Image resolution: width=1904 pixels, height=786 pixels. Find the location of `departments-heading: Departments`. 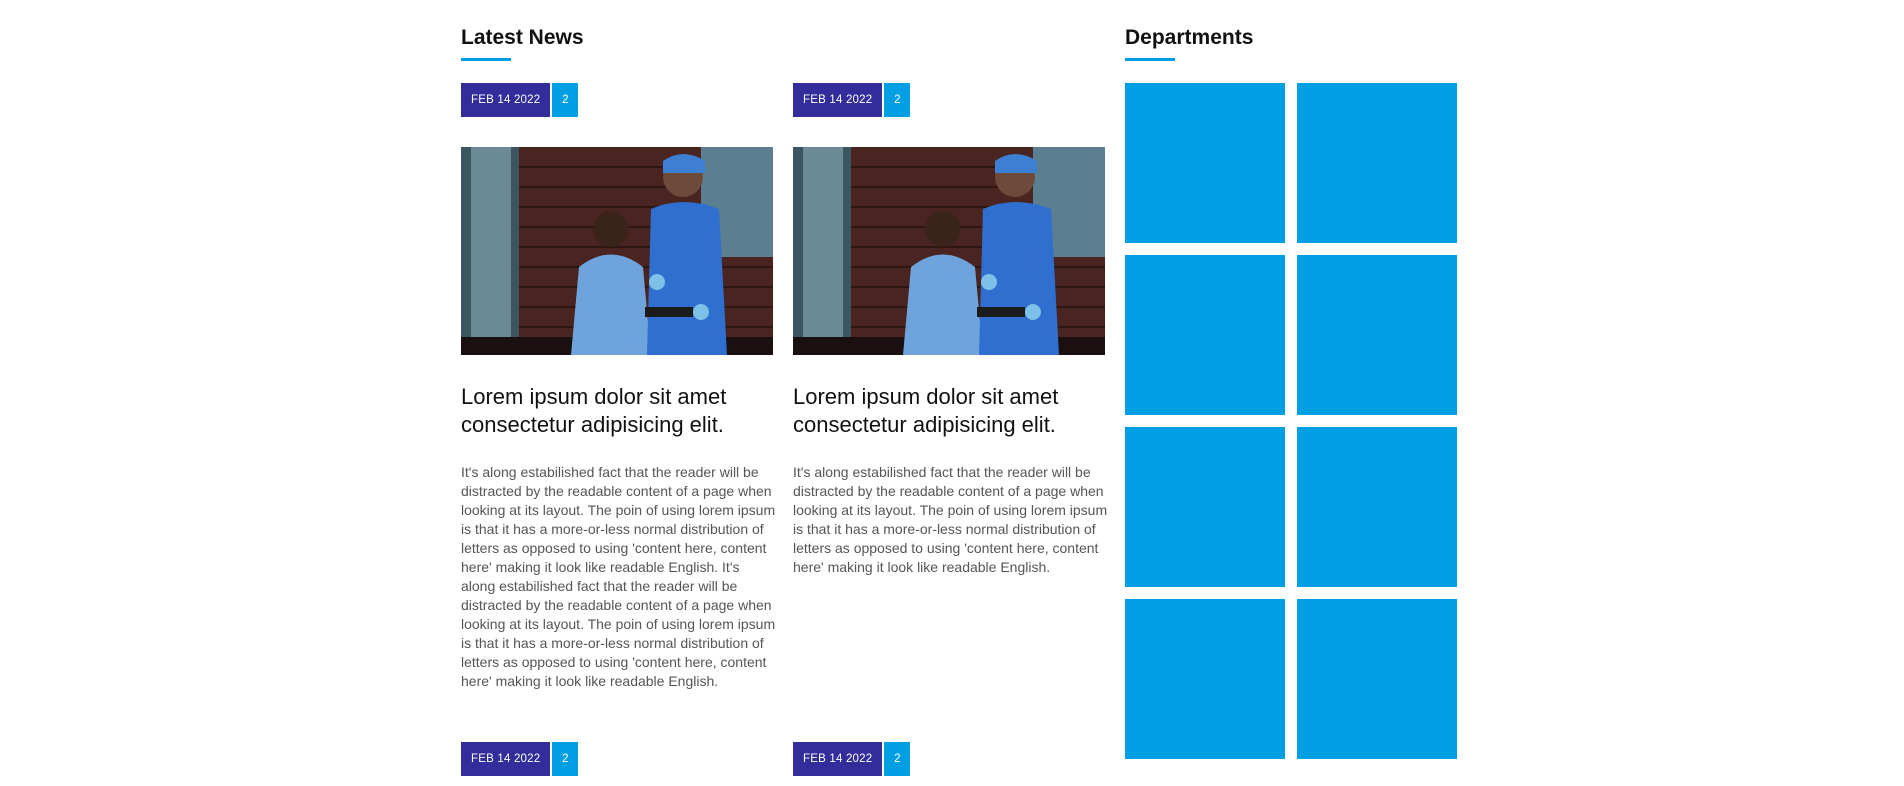

departments-heading: Departments is located at coordinates (1189, 37).